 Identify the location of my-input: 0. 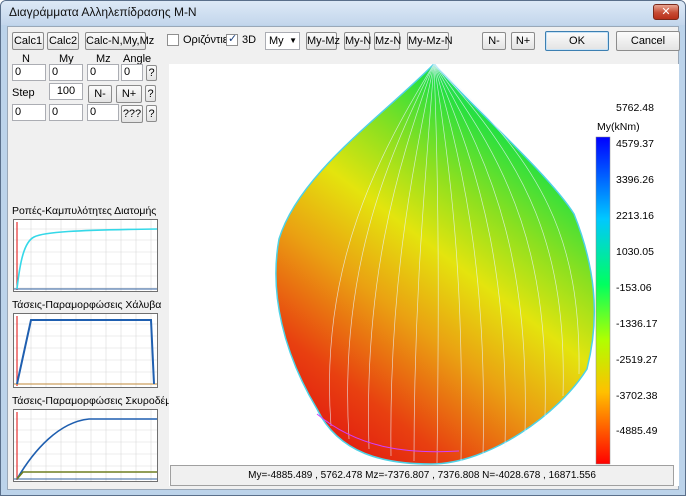
(66, 72).